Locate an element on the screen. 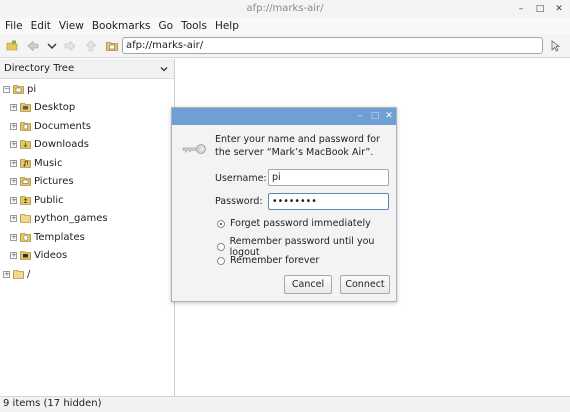 The image size is (570, 412). new-tab-icon is located at coordinates (12, 46).